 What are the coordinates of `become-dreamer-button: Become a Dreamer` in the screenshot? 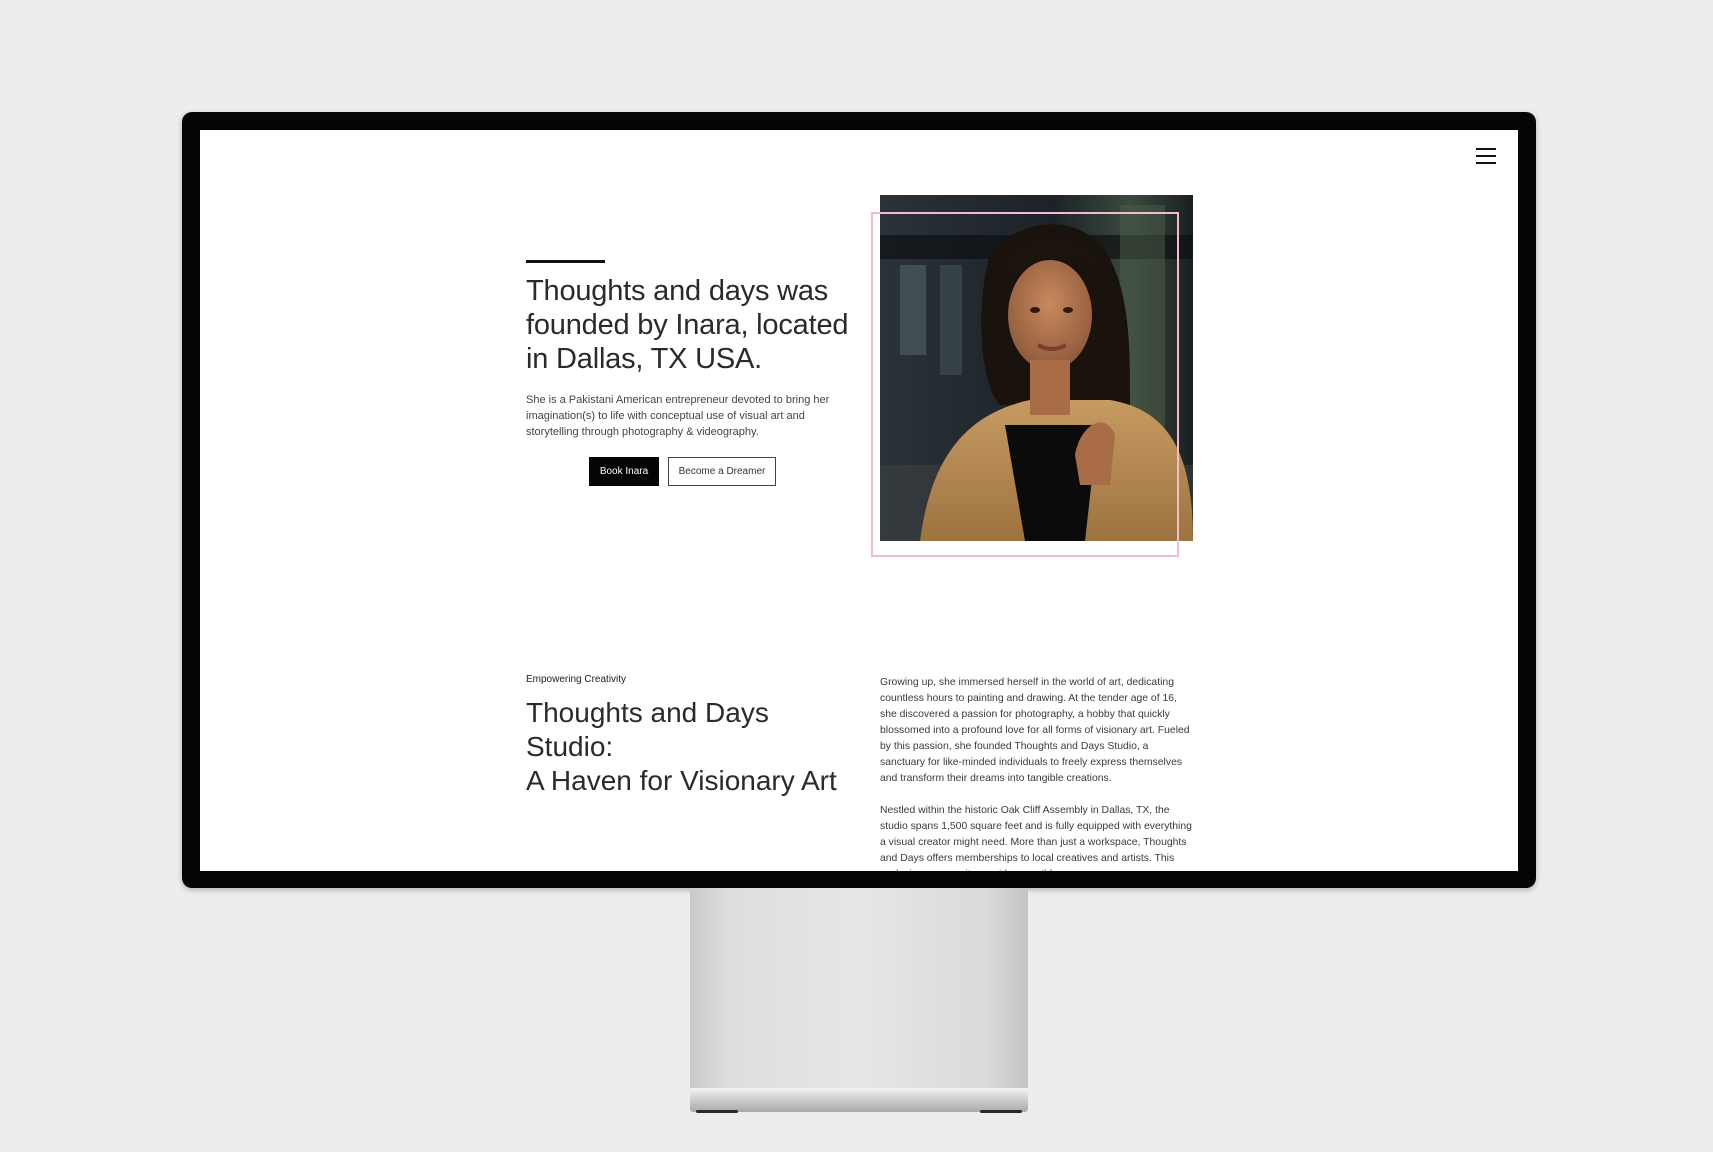 It's located at (722, 471).